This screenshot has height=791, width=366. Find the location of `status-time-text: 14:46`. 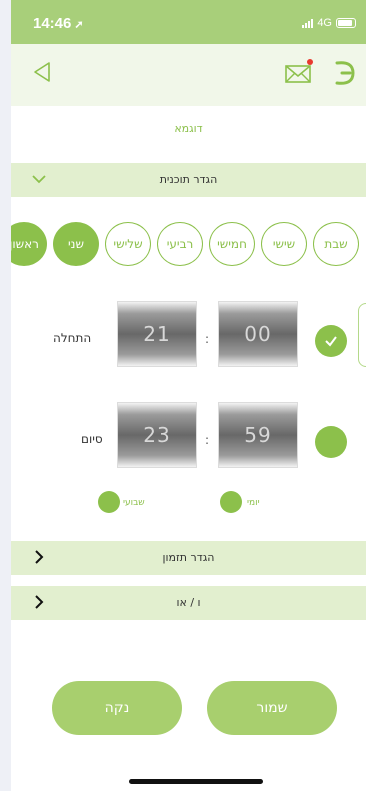

status-time-text: 14:46 is located at coordinates (52, 23).